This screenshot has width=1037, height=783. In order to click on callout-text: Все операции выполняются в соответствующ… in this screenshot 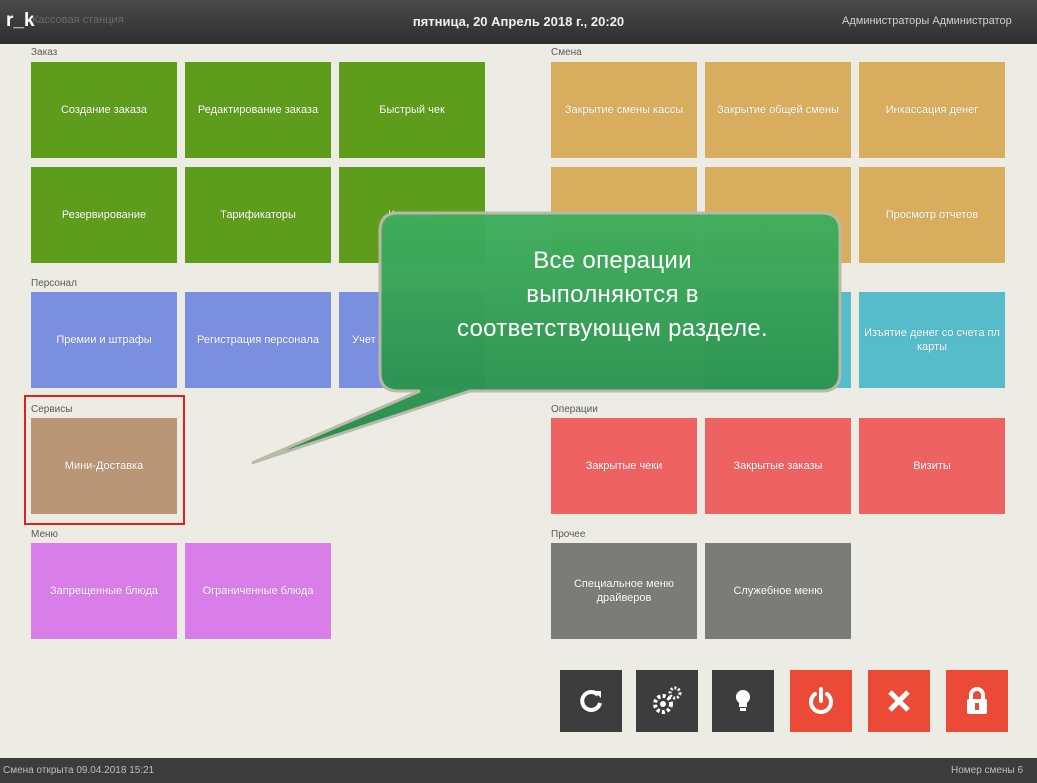, I will do `click(612, 295)`.